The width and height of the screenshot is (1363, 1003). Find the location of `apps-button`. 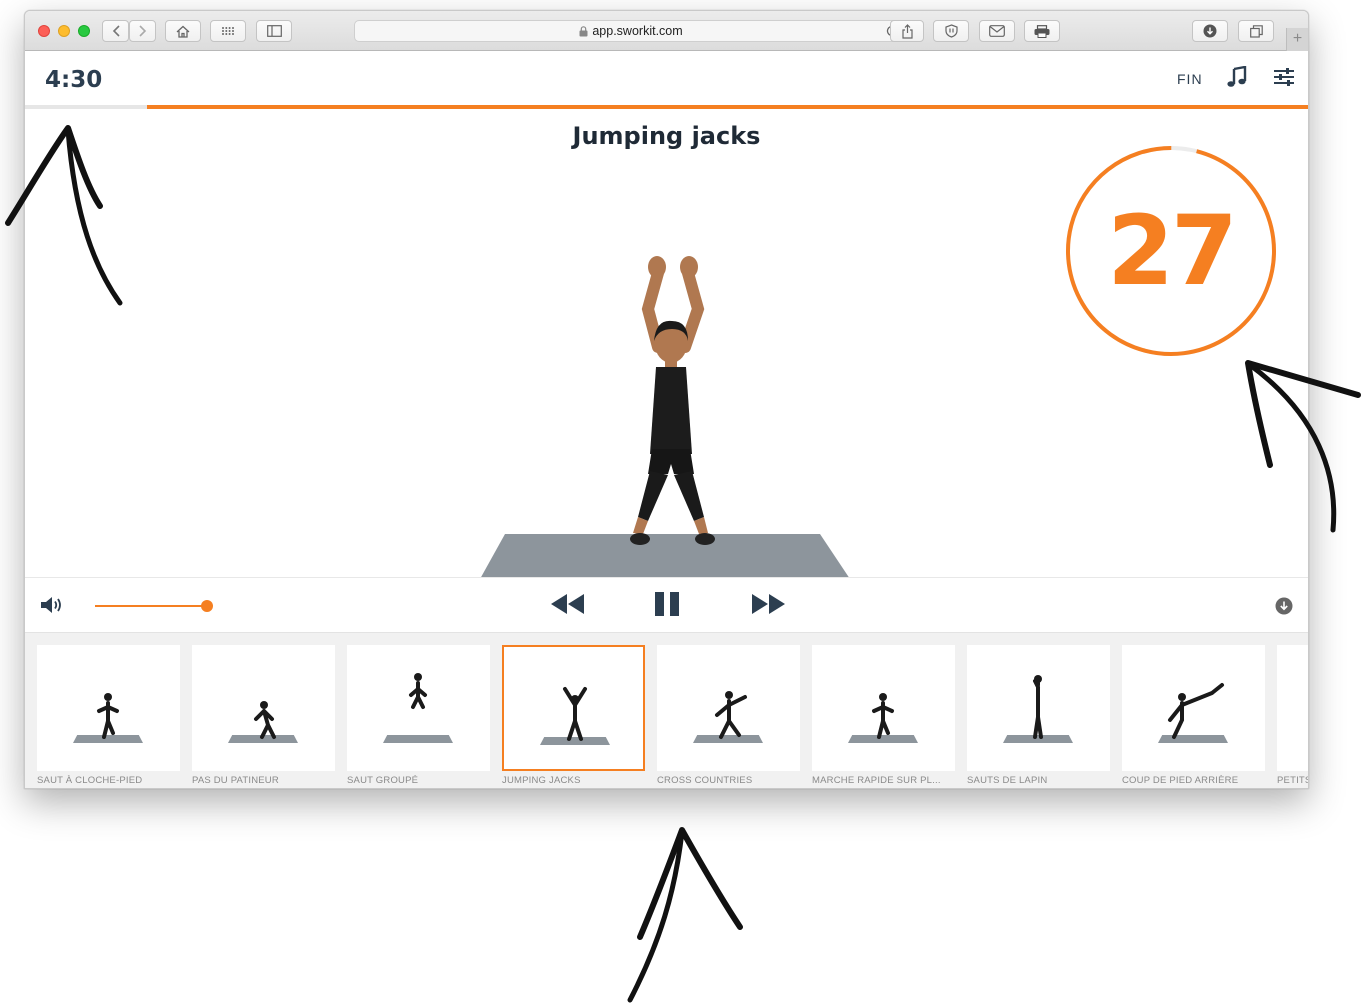

apps-button is located at coordinates (228, 31).